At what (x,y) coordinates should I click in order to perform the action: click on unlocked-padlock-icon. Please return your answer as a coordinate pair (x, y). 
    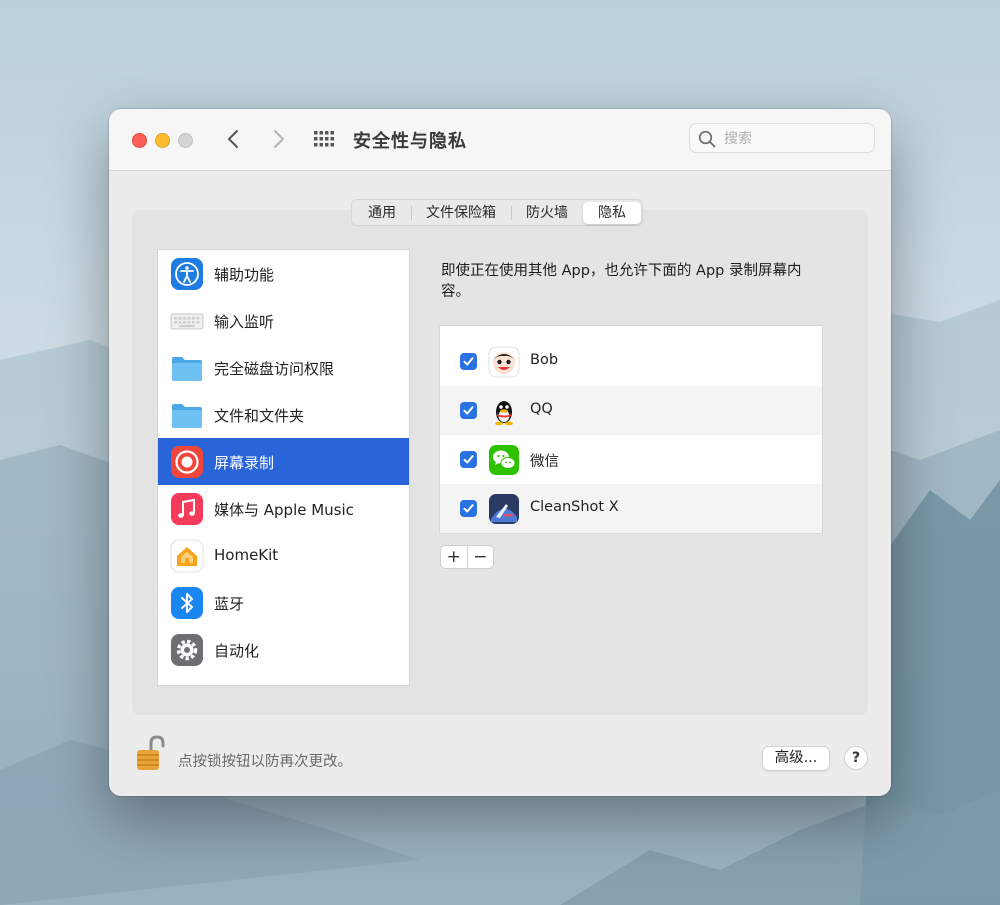
    Looking at the image, I should click on (151, 753).